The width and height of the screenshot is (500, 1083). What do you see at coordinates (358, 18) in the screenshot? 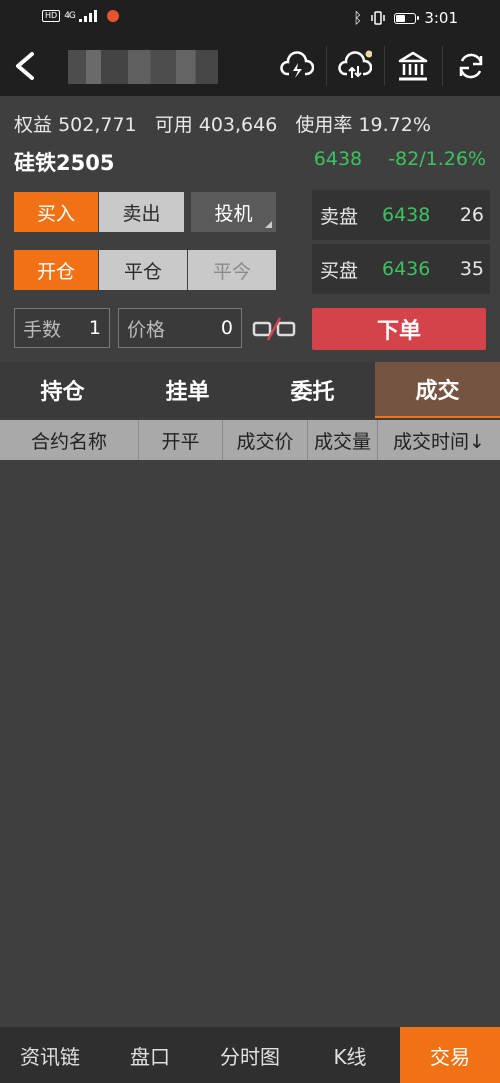
I see `bluetooth-icon: ᛒ` at bounding box center [358, 18].